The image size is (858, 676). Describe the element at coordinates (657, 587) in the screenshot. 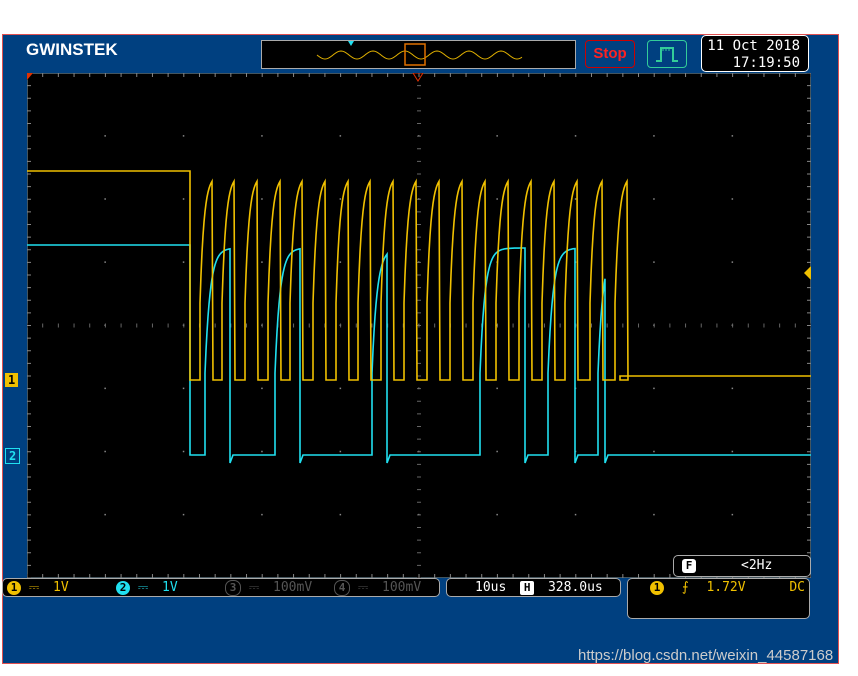

I see `trigger-source: 1` at that location.